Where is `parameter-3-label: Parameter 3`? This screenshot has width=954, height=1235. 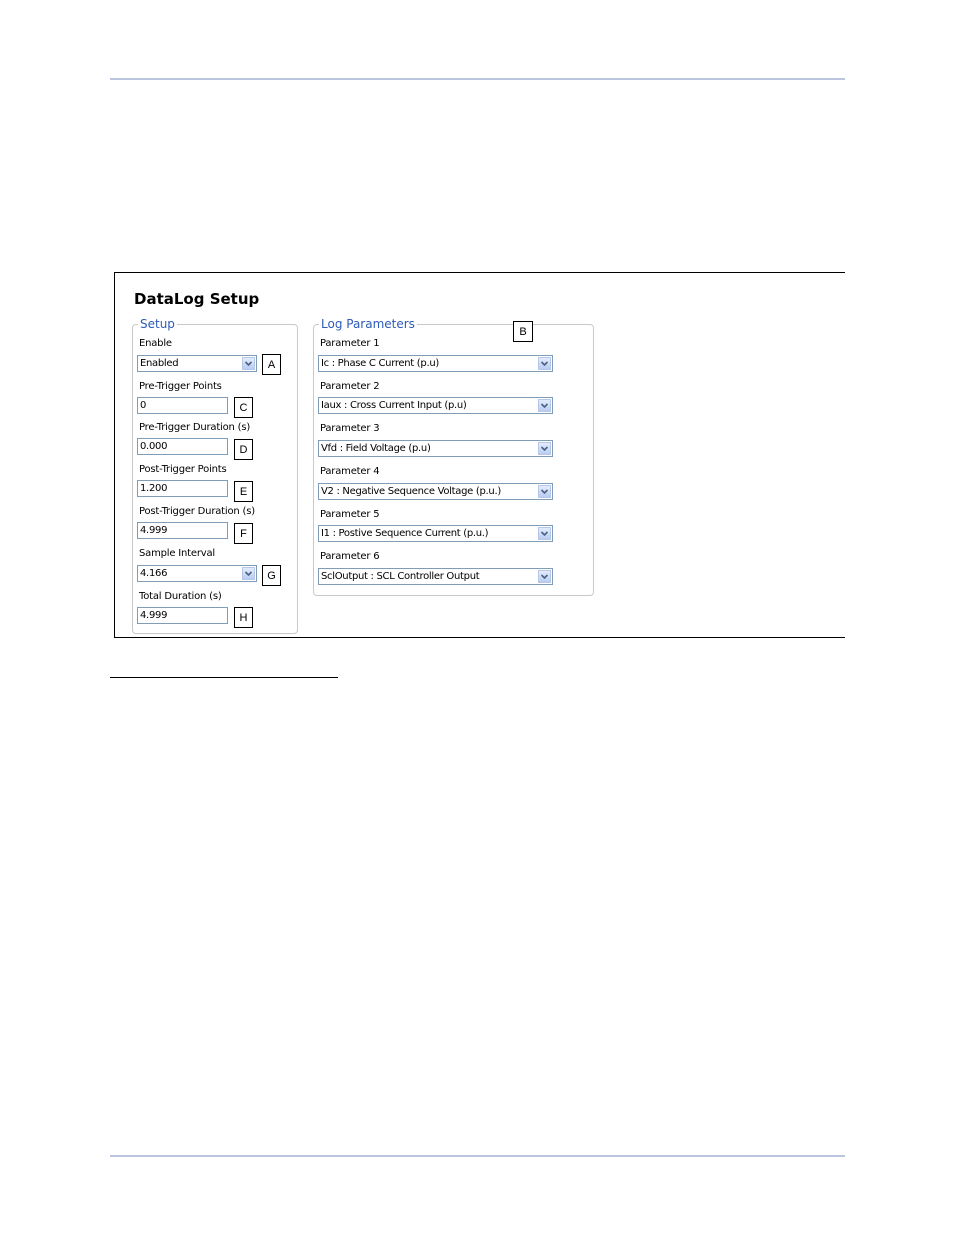 parameter-3-label: Parameter 3 is located at coordinates (350, 428).